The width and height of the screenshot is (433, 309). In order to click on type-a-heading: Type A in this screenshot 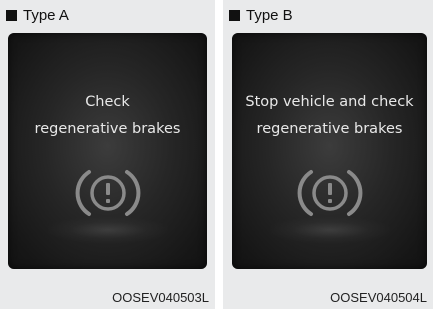, I will do `click(37, 15)`.